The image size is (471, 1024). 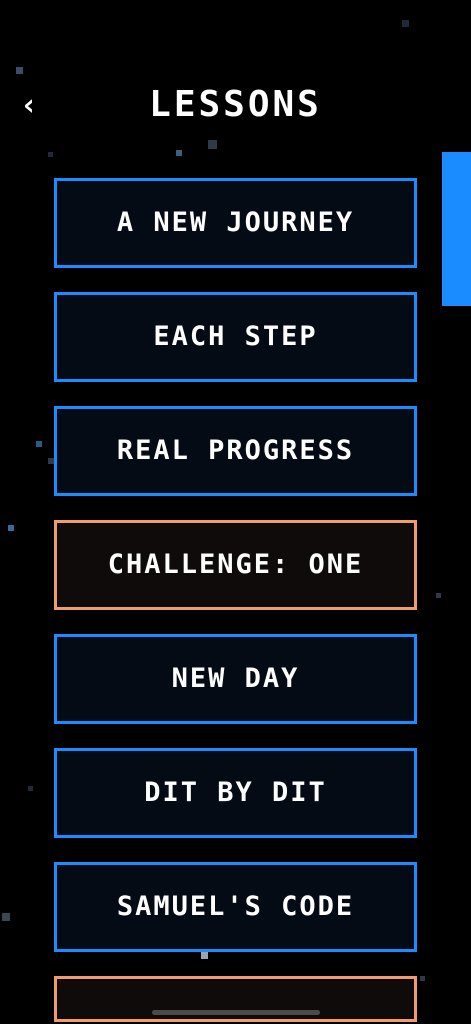 I want to click on page-title: Lessons, so click(x=235, y=104).